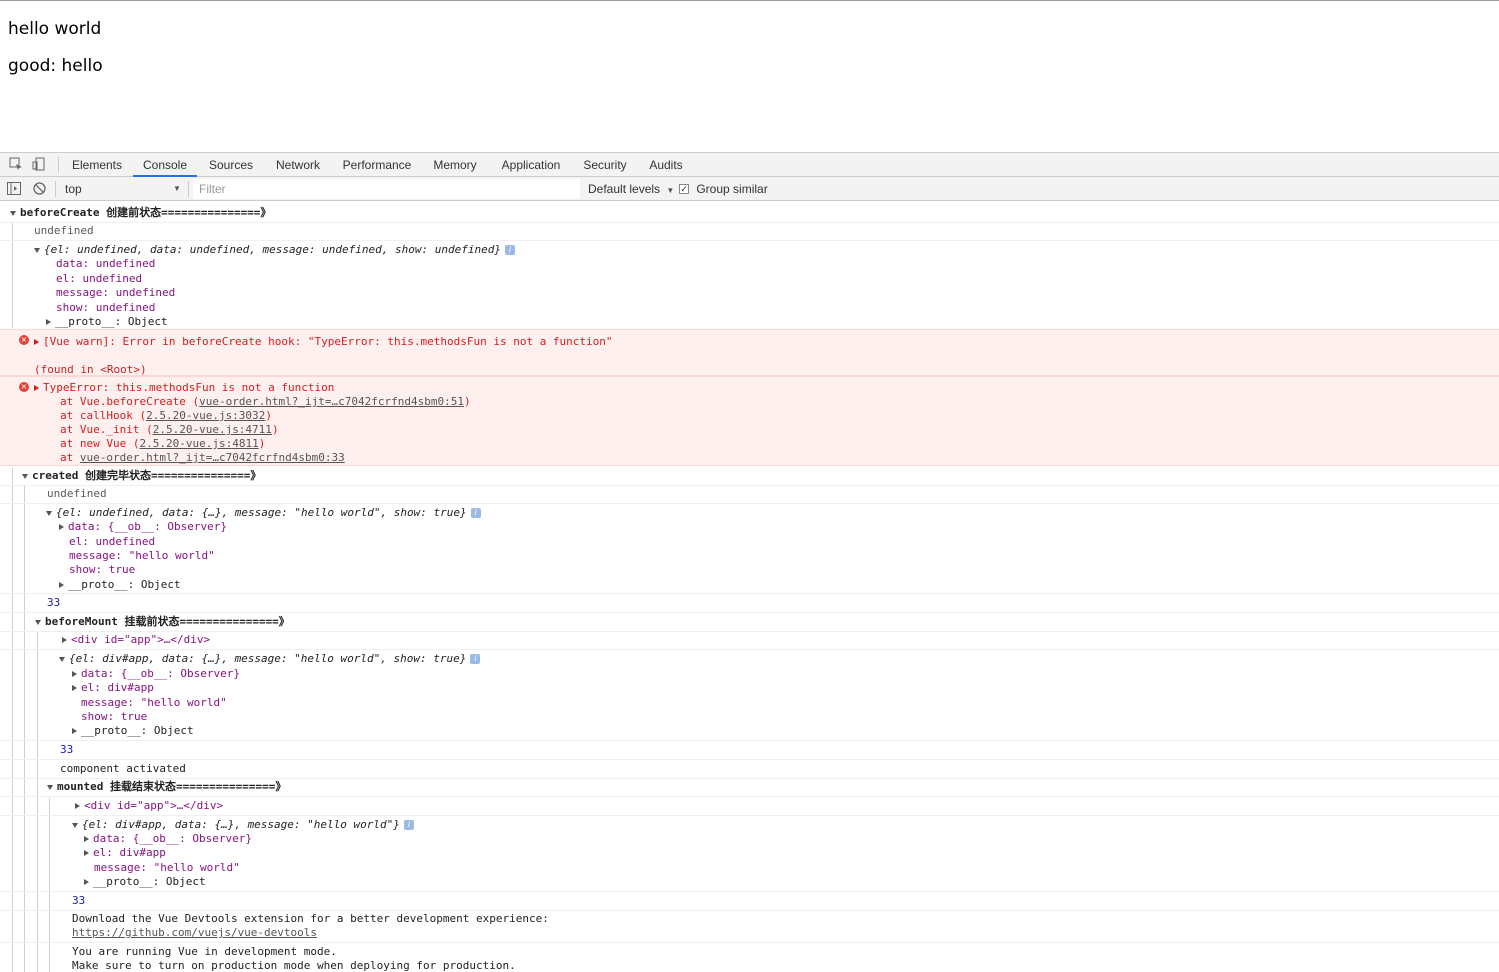 The image size is (1499, 972). Describe the element at coordinates (14, 188) in the screenshot. I see `sidebar-toggle-icon` at that location.